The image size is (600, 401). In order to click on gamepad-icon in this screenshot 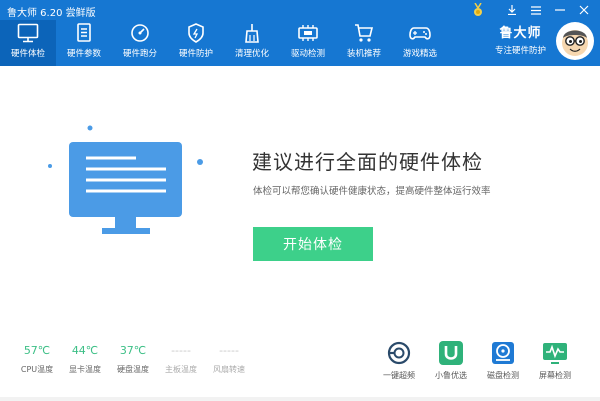, I will do `click(420, 33)`.